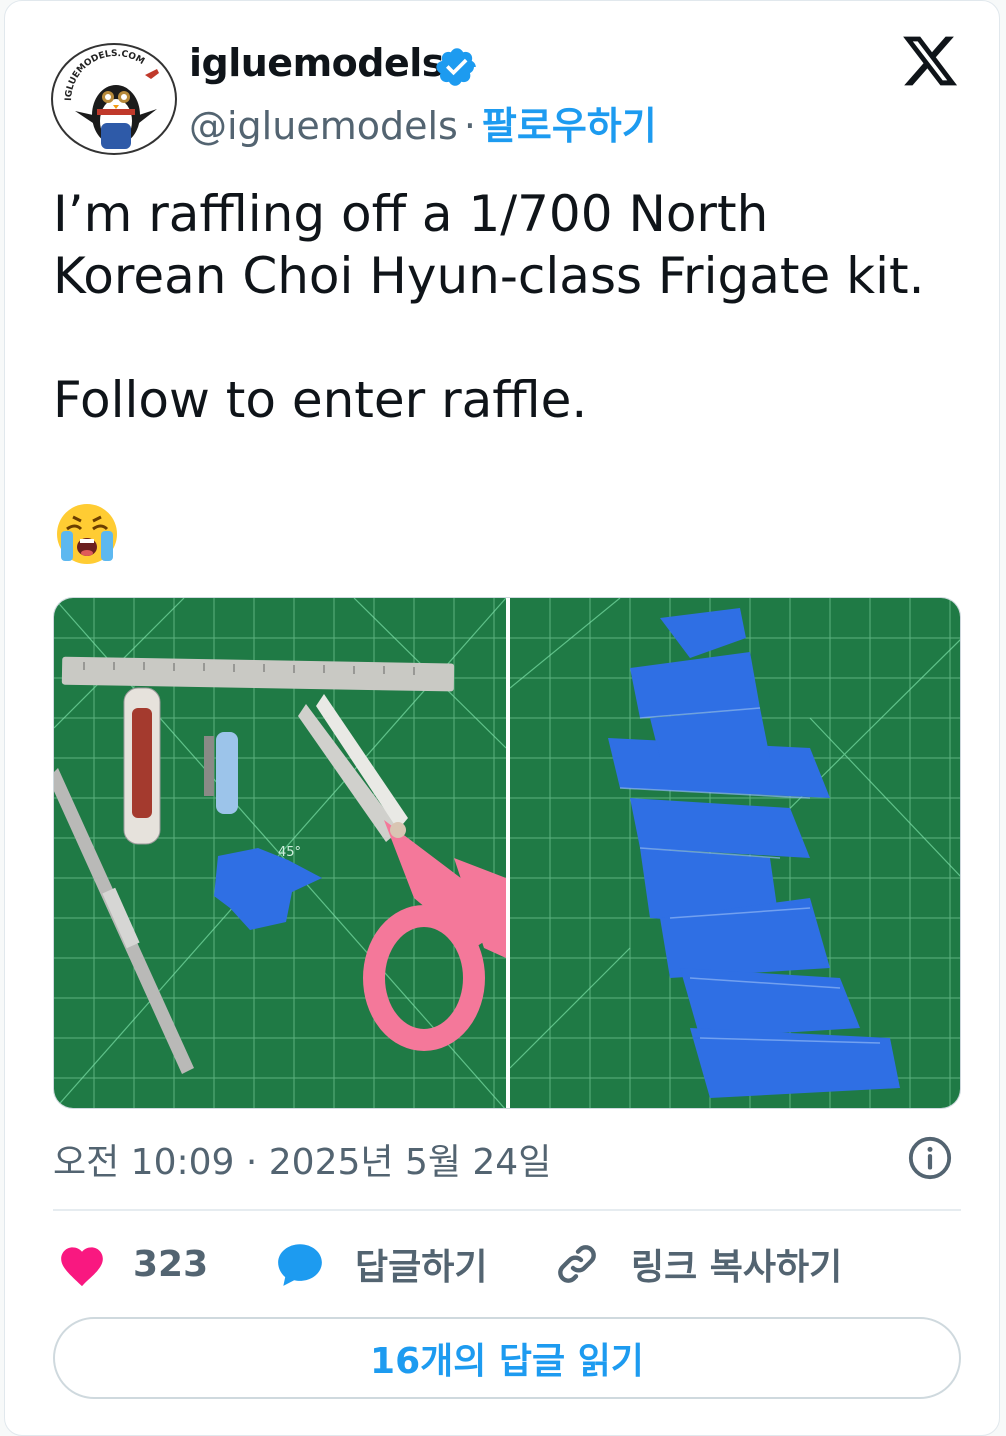  Describe the element at coordinates (577, 1264) in the screenshot. I see `link-icon` at that location.